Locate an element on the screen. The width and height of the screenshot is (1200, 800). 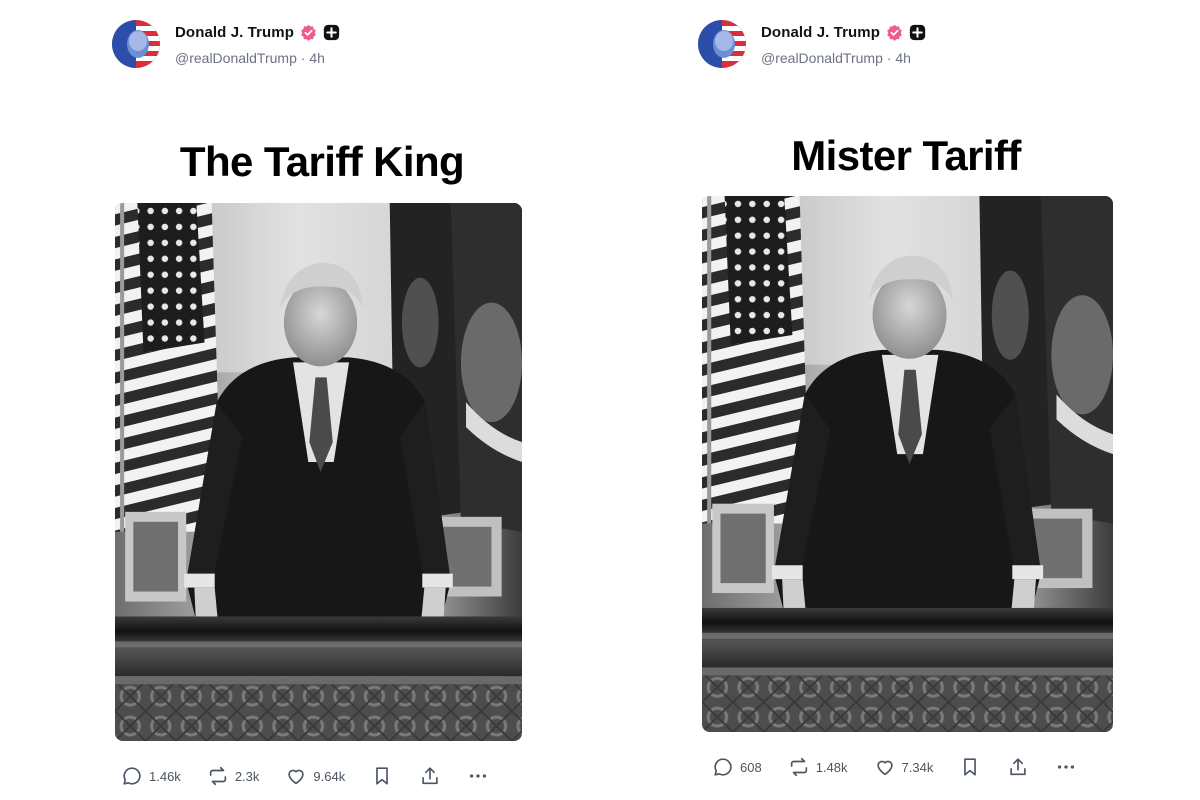
like-button: 9.64k is located at coordinates (315, 776).